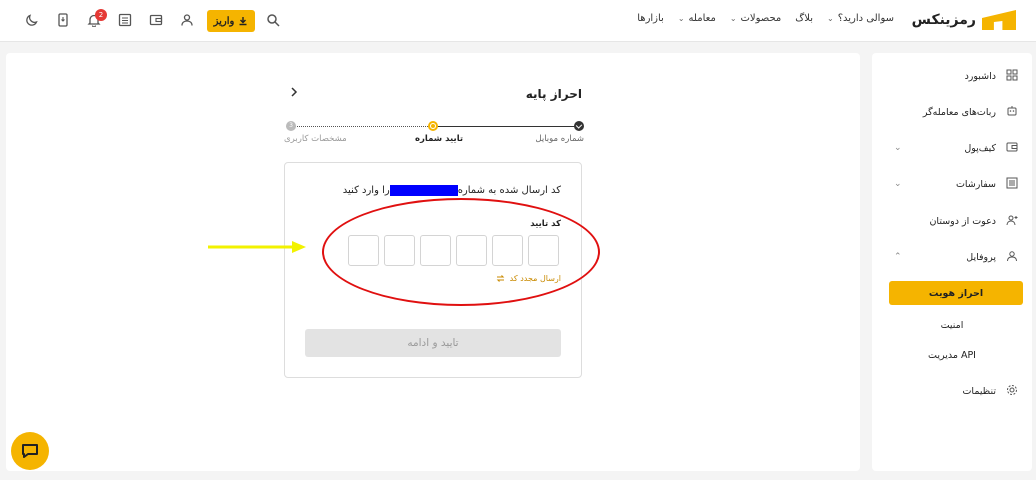 Image resolution: width=1036 pixels, height=480 pixels. I want to click on step-label-profile: مشخصات کاربری, so click(315, 139).